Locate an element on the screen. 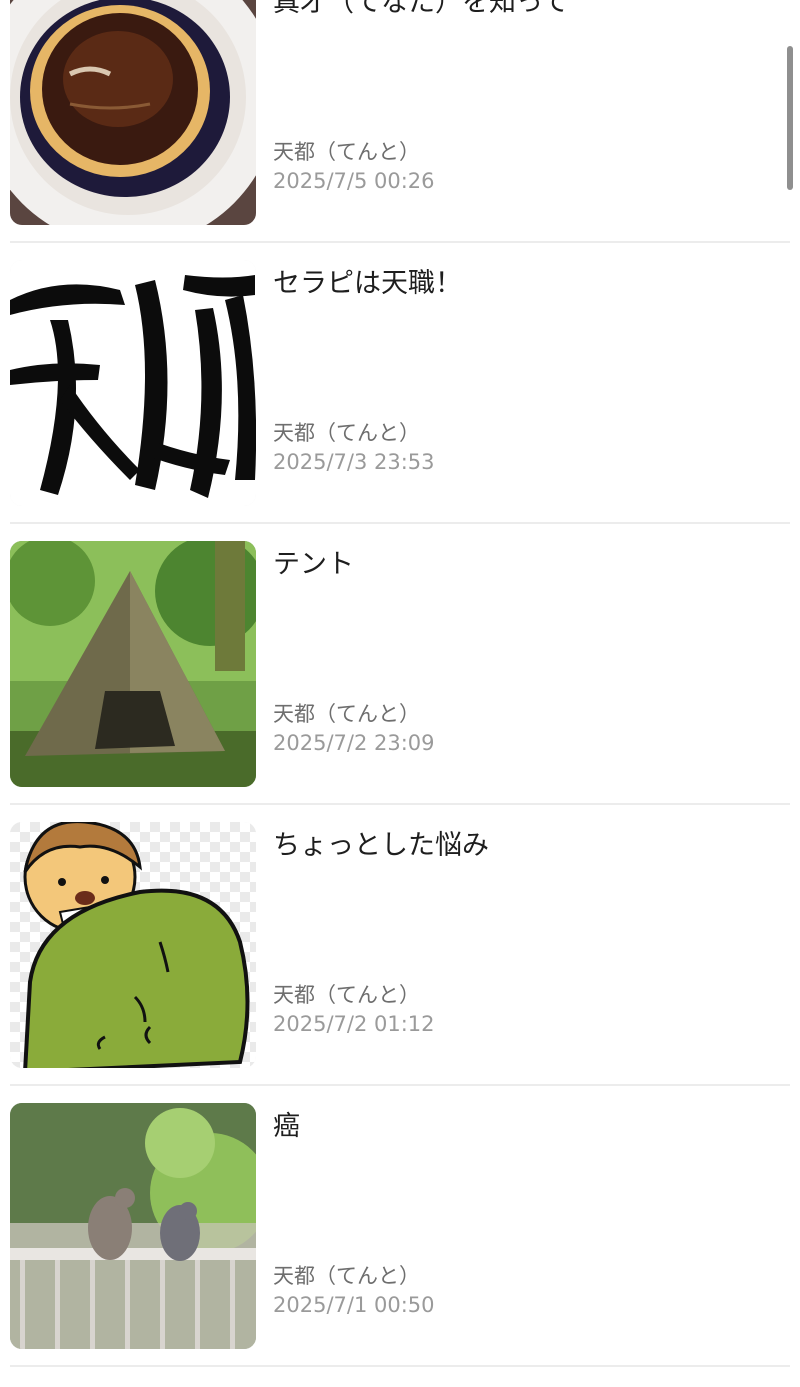 This screenshot has width=800, height=1387. post-date: 2025/7/2 01:12 is located at coordinates (354, 1024).